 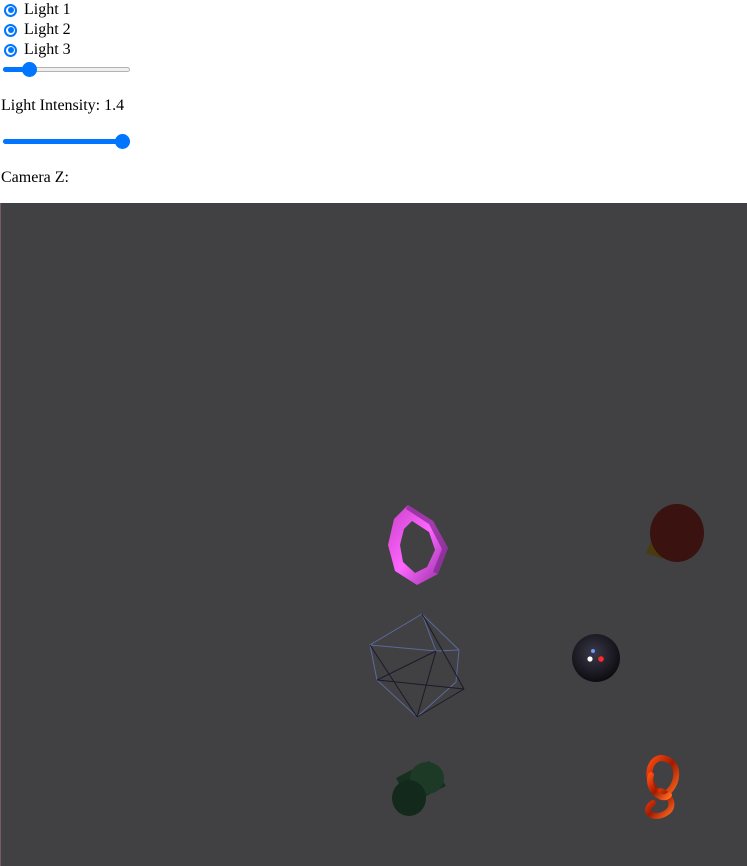 What do you see at coordinates (47, 9) in the screenshot?
I see `light-1-label: Light 1` at bounding box center [47, 9].